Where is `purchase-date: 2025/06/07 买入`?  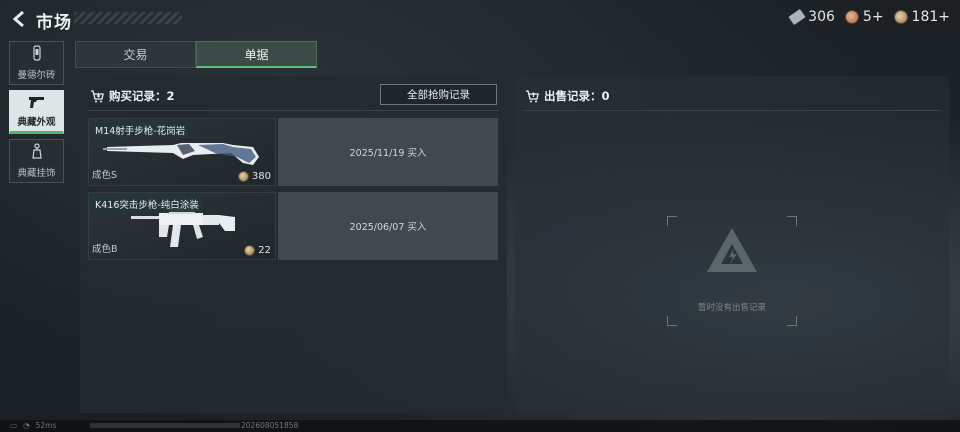
purchase-date: 2025/06/07 买入 is located at coordinates (388, 226).